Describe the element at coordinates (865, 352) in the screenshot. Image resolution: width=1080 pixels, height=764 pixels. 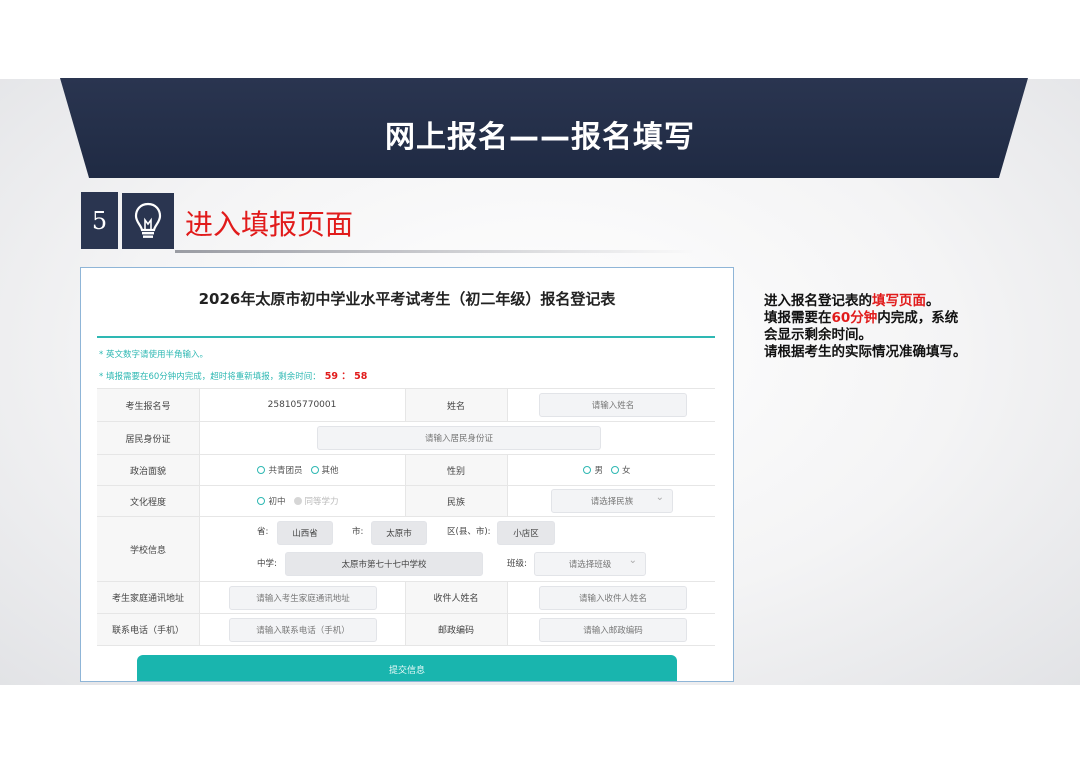
I see `desc-line-4: 请根据考生的实际情况准确填写。` at that location.